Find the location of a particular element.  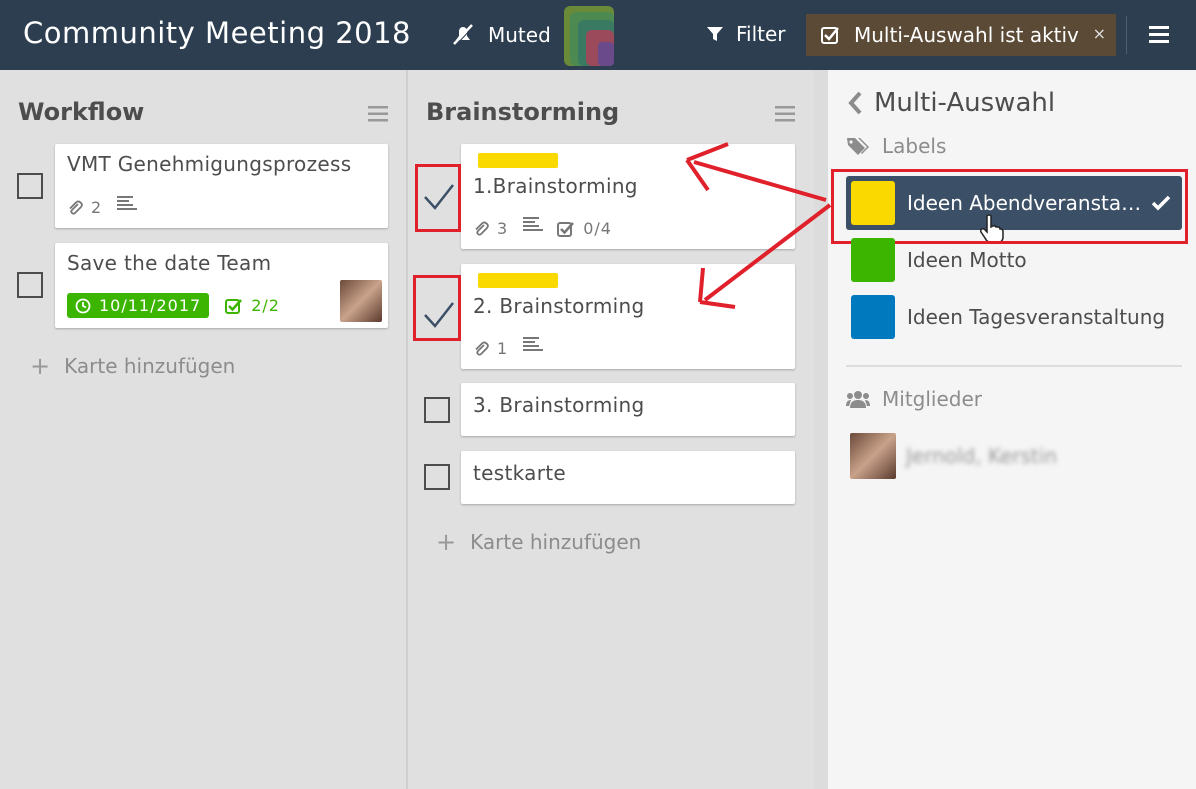

users-icon is located at coordinates (858, 399).